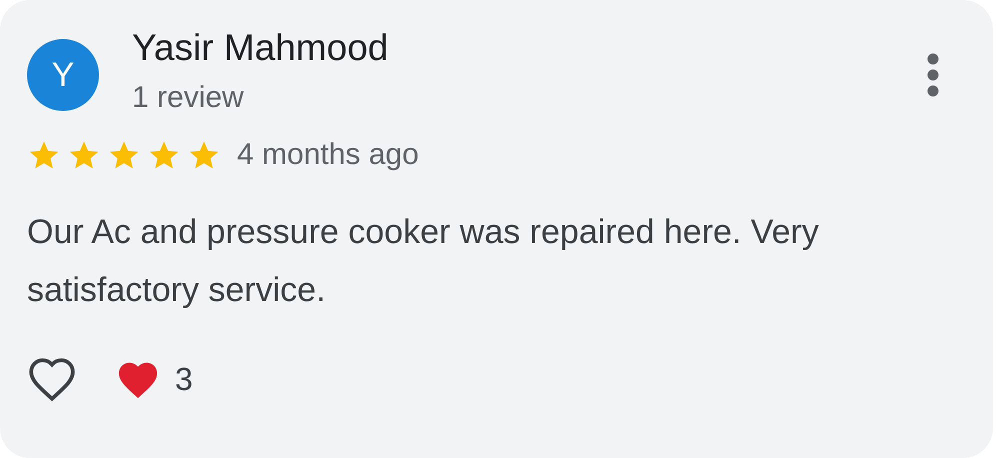 Image resolution: width=1000 pixels, height=458 pixels. What do you see at coordinates (260, 48) in the screenshot?
I see `author-name: Yasir Mahmood` at bounding box center [260, 48].